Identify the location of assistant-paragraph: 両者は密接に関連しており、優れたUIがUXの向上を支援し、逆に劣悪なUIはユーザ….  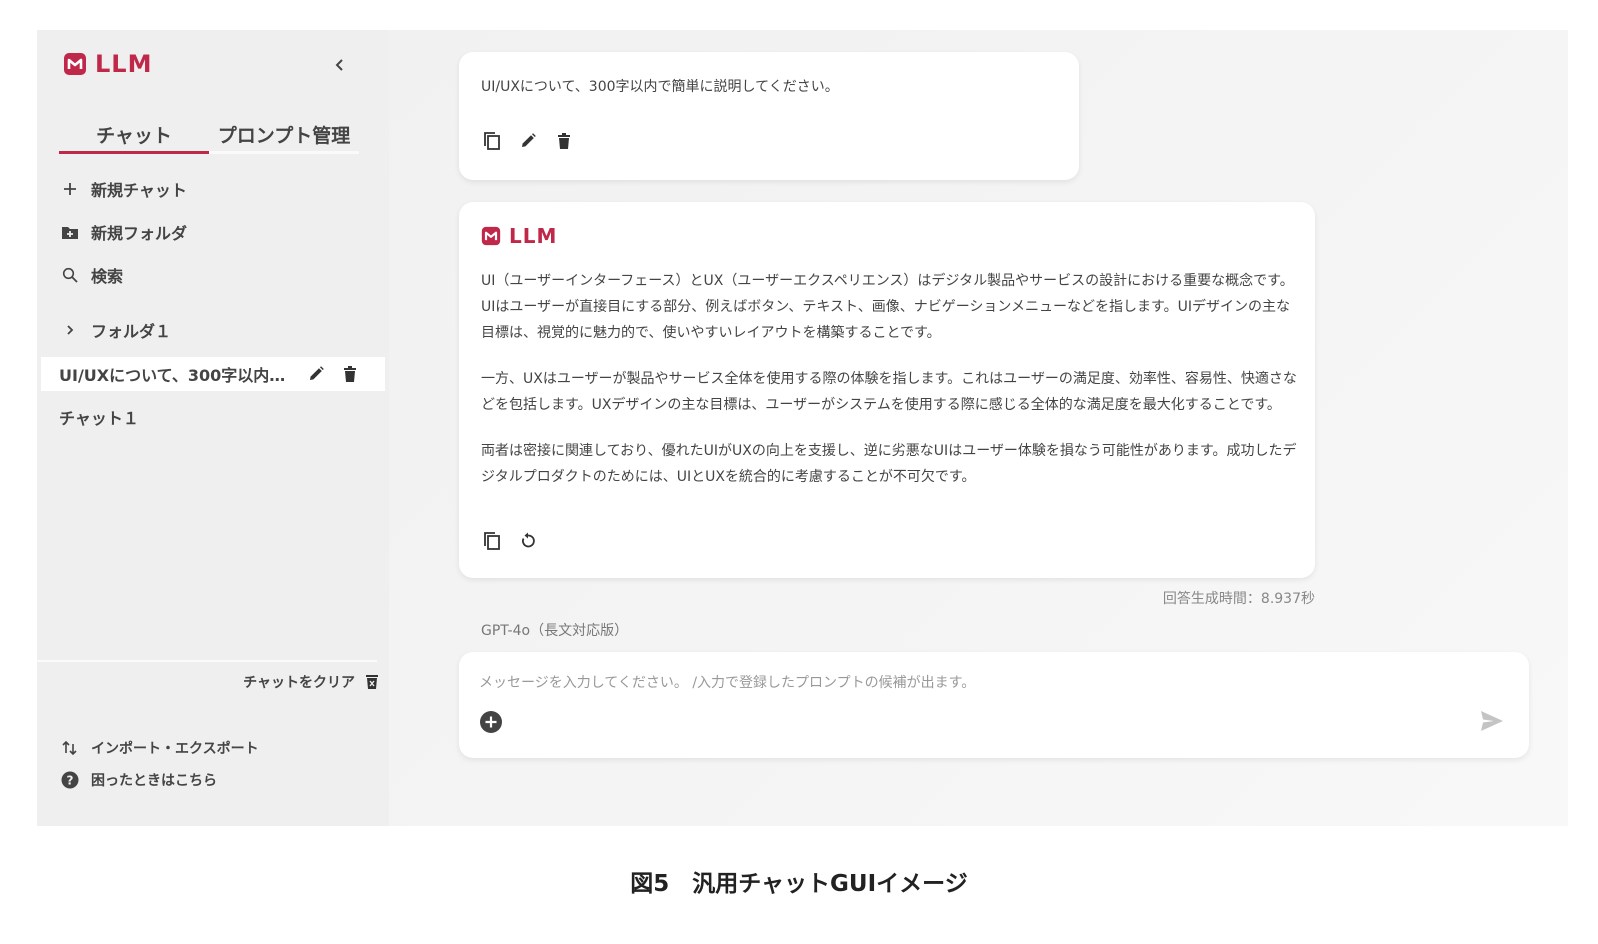
(889, 464).